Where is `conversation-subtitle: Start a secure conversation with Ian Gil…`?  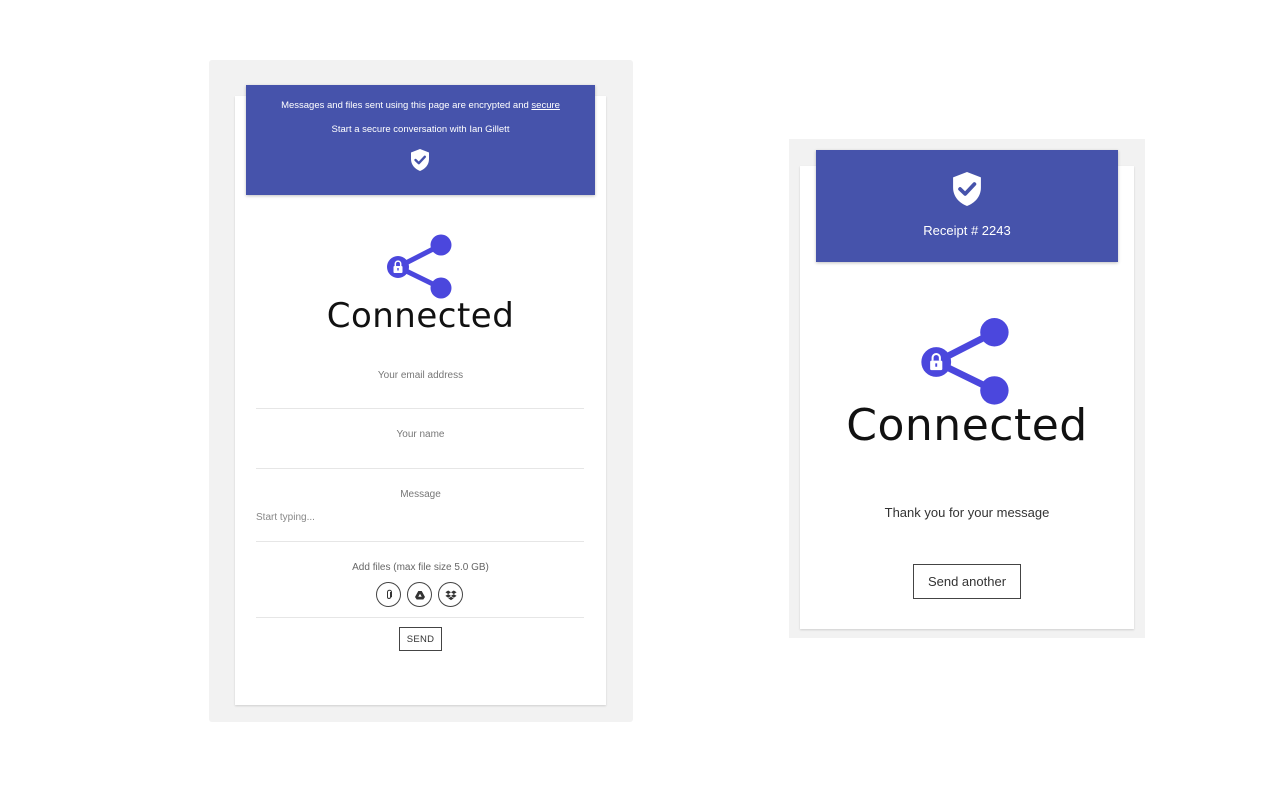
conversation-subtitle: Start a secure conversation with Ian Gil… is located at coordinates (420, 129).